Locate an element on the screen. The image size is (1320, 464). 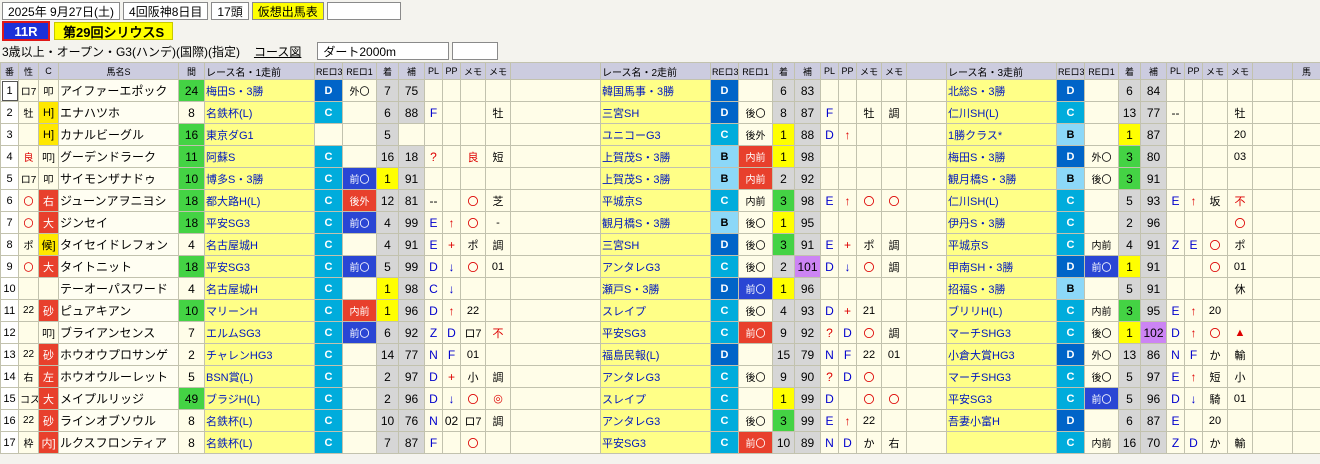
horse-name: ジンセイ is located at coordinates (118, 222).